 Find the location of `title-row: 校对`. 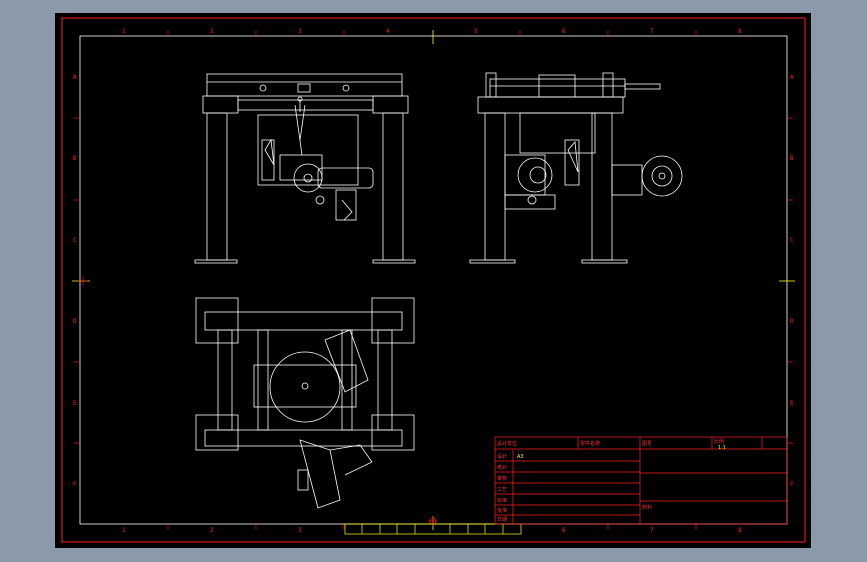

title-row: 校对 is located at coordinates (502, 467).